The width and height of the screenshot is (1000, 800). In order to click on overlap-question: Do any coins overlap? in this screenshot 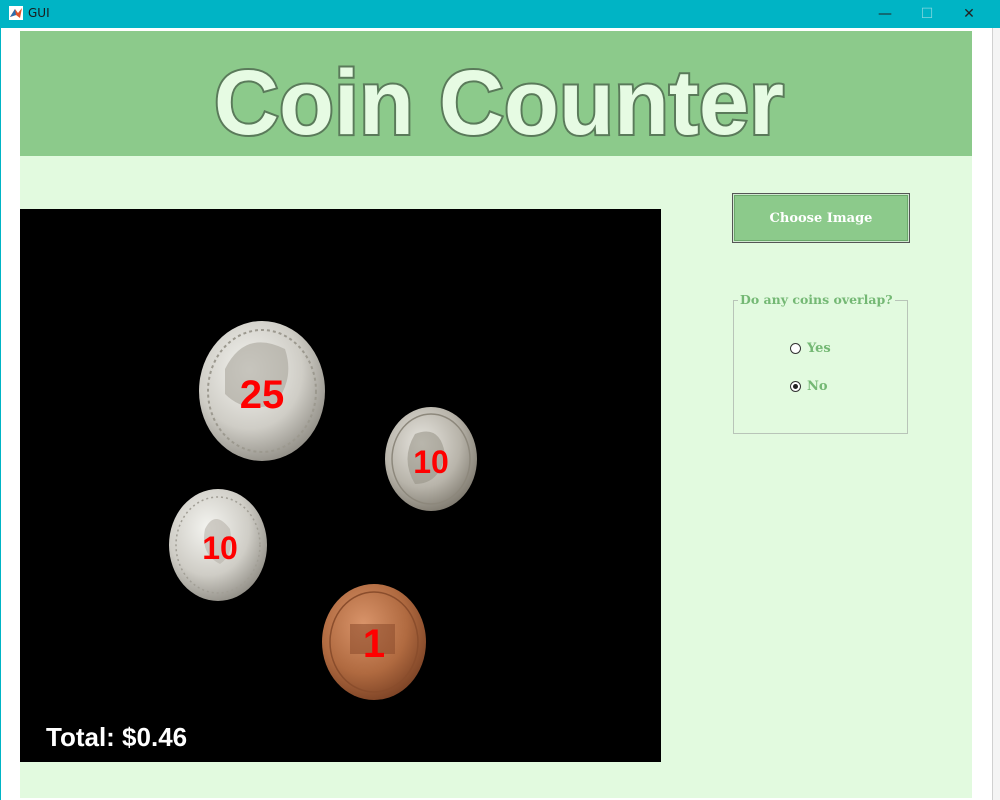, I will do `click(816, 299)`.